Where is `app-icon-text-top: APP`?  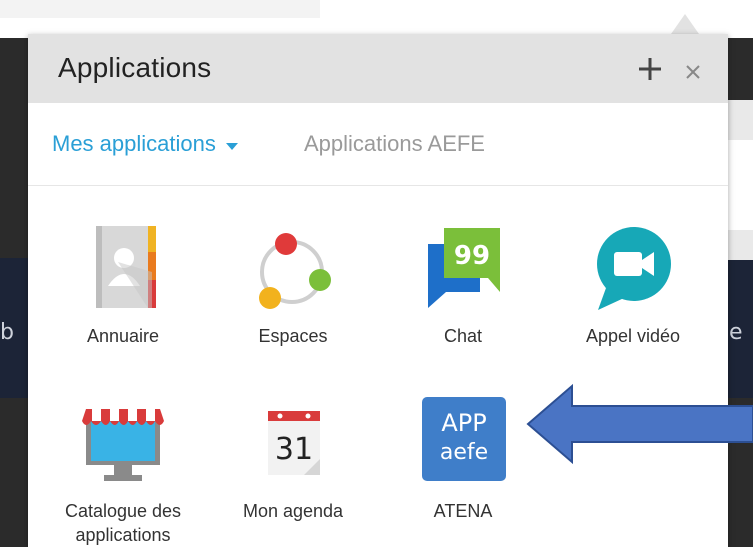 app-icon-text-top: APP is located at coordinates (463, 423).